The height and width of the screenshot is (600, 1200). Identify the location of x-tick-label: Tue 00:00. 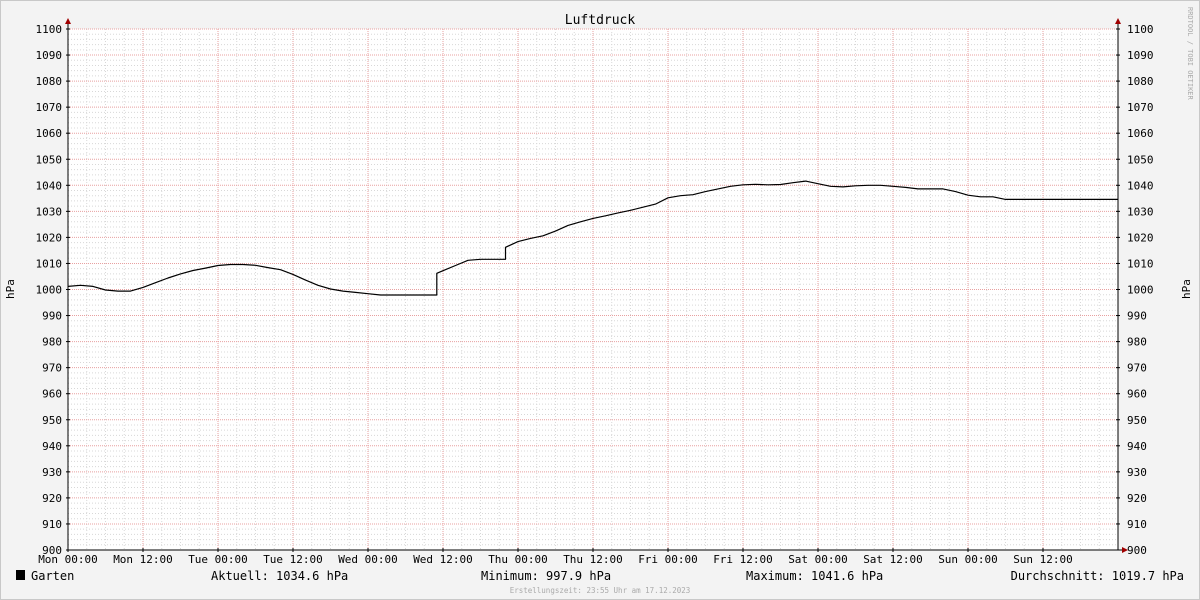
(218, 559).